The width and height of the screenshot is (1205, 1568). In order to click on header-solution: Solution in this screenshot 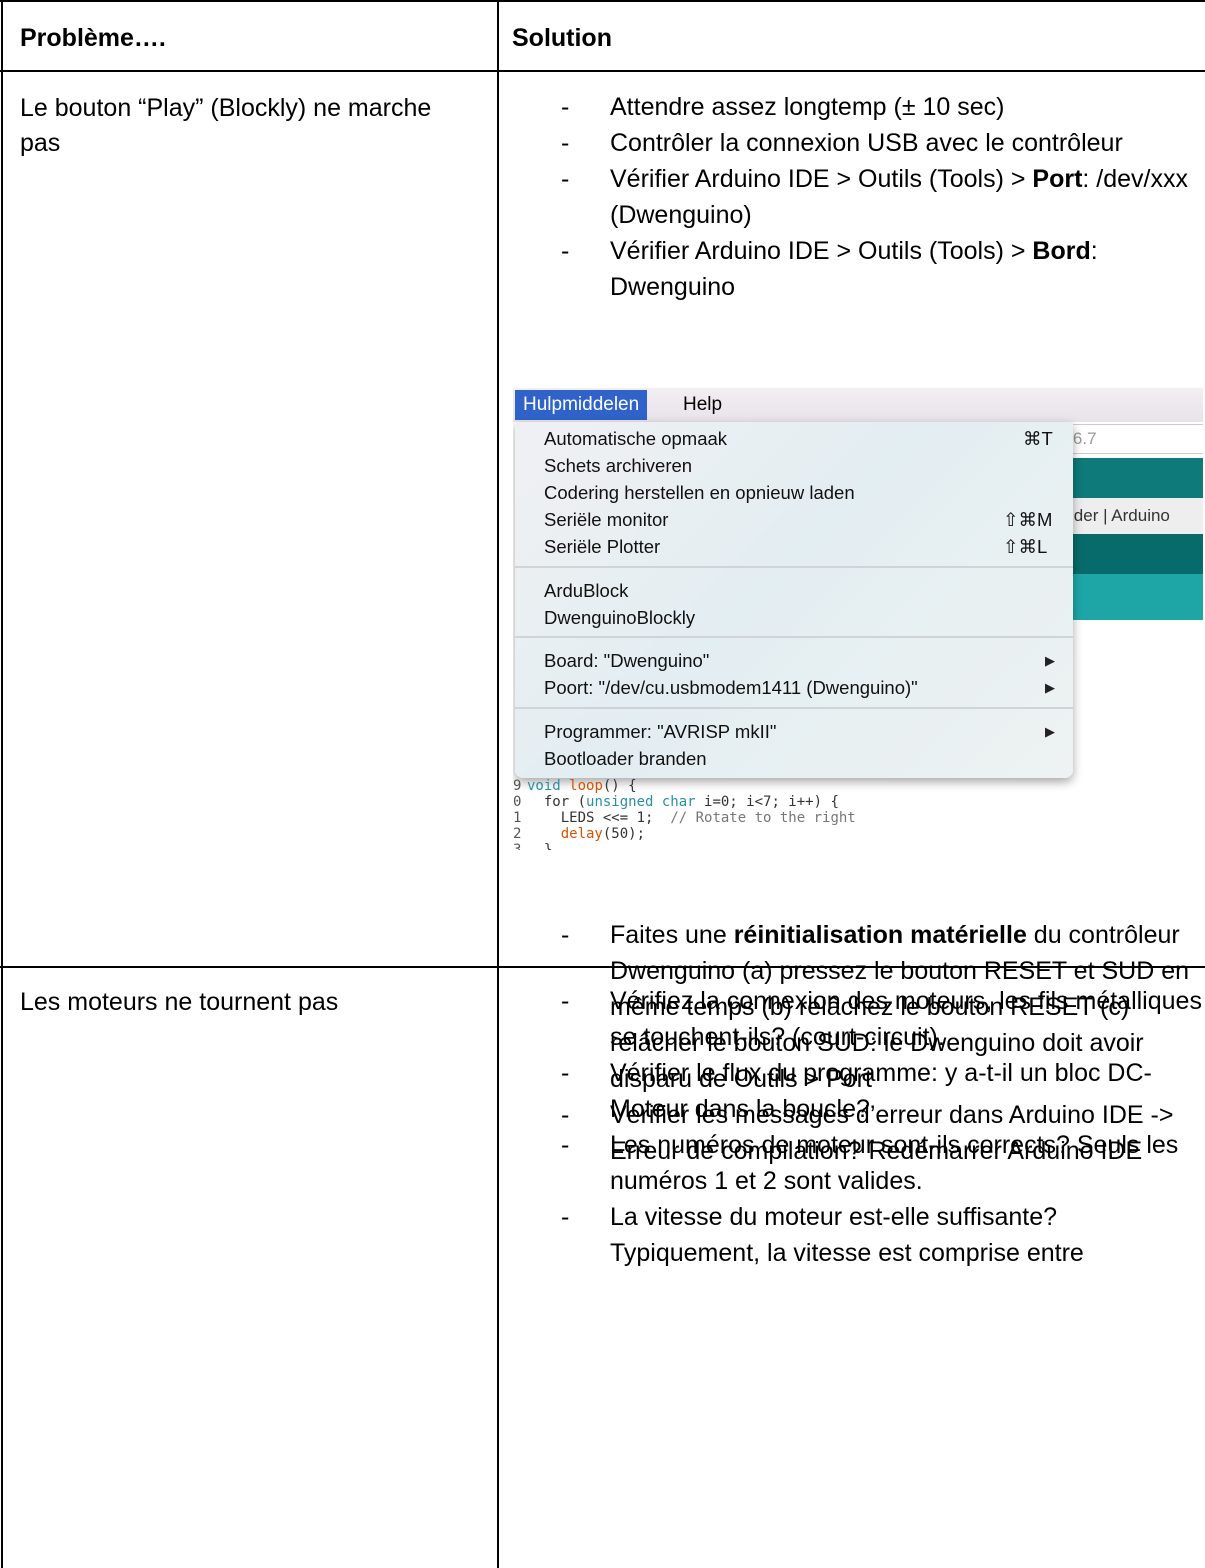, I will do `click(562, 38)`.